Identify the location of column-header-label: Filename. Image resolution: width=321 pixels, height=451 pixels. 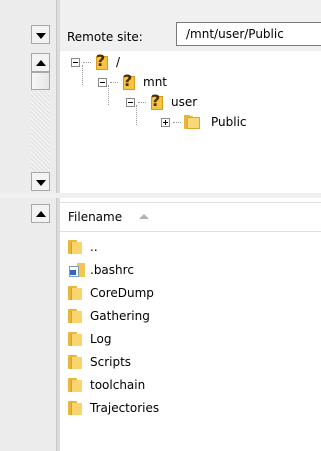
(95, 217).